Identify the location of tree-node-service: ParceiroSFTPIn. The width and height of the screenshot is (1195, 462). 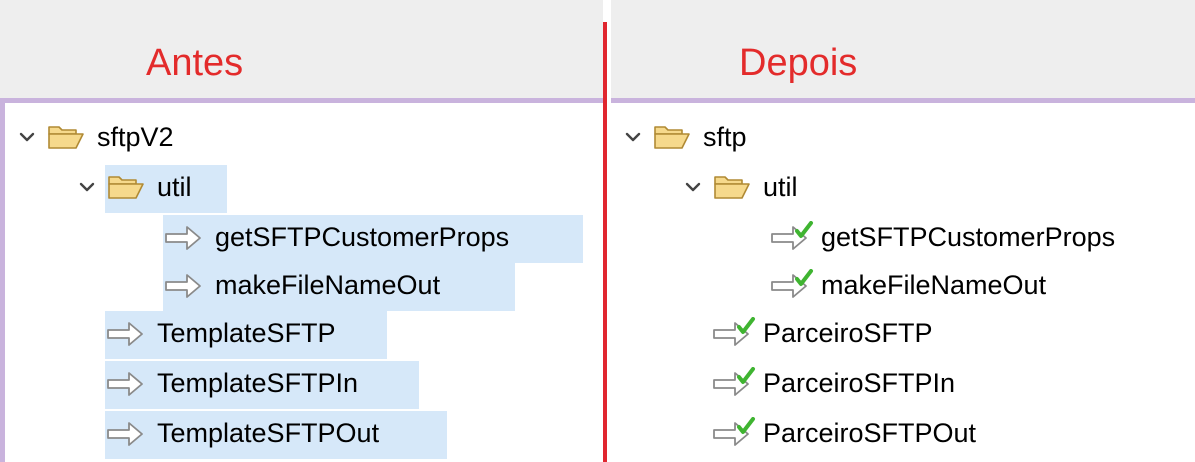
(833, 383).